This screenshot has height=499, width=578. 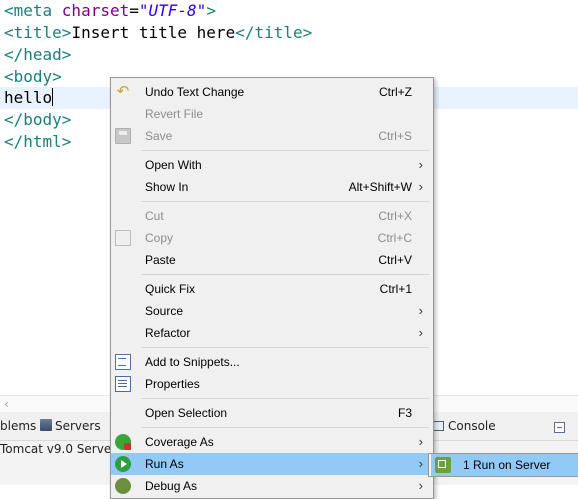 What do you see at coordinates (272, 486) in the screenshot?
I see `menu-item-debug-as: Debug As ›` at bounding box center [272, 486].